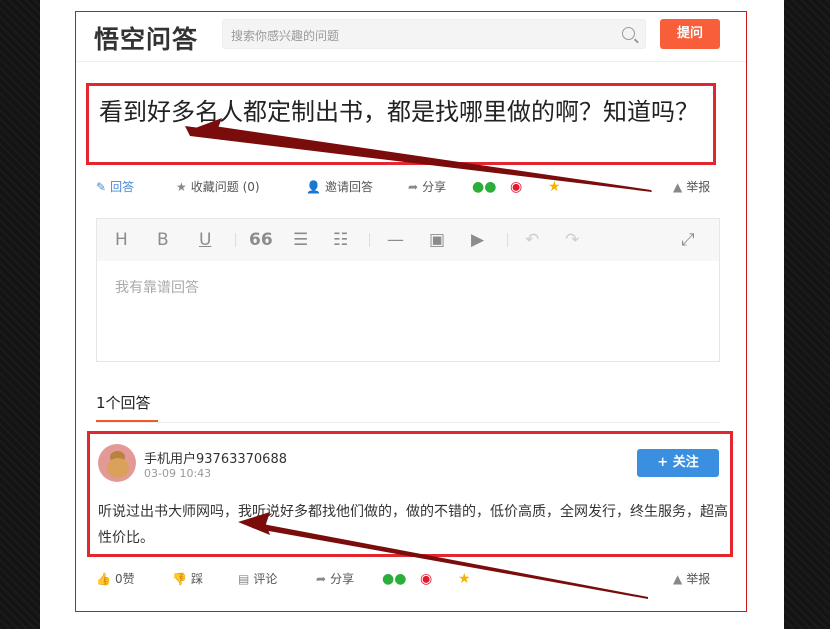  Describe the element at coordinates (418, 159) in the screenshot. I see `arrow-to-title` at that location.